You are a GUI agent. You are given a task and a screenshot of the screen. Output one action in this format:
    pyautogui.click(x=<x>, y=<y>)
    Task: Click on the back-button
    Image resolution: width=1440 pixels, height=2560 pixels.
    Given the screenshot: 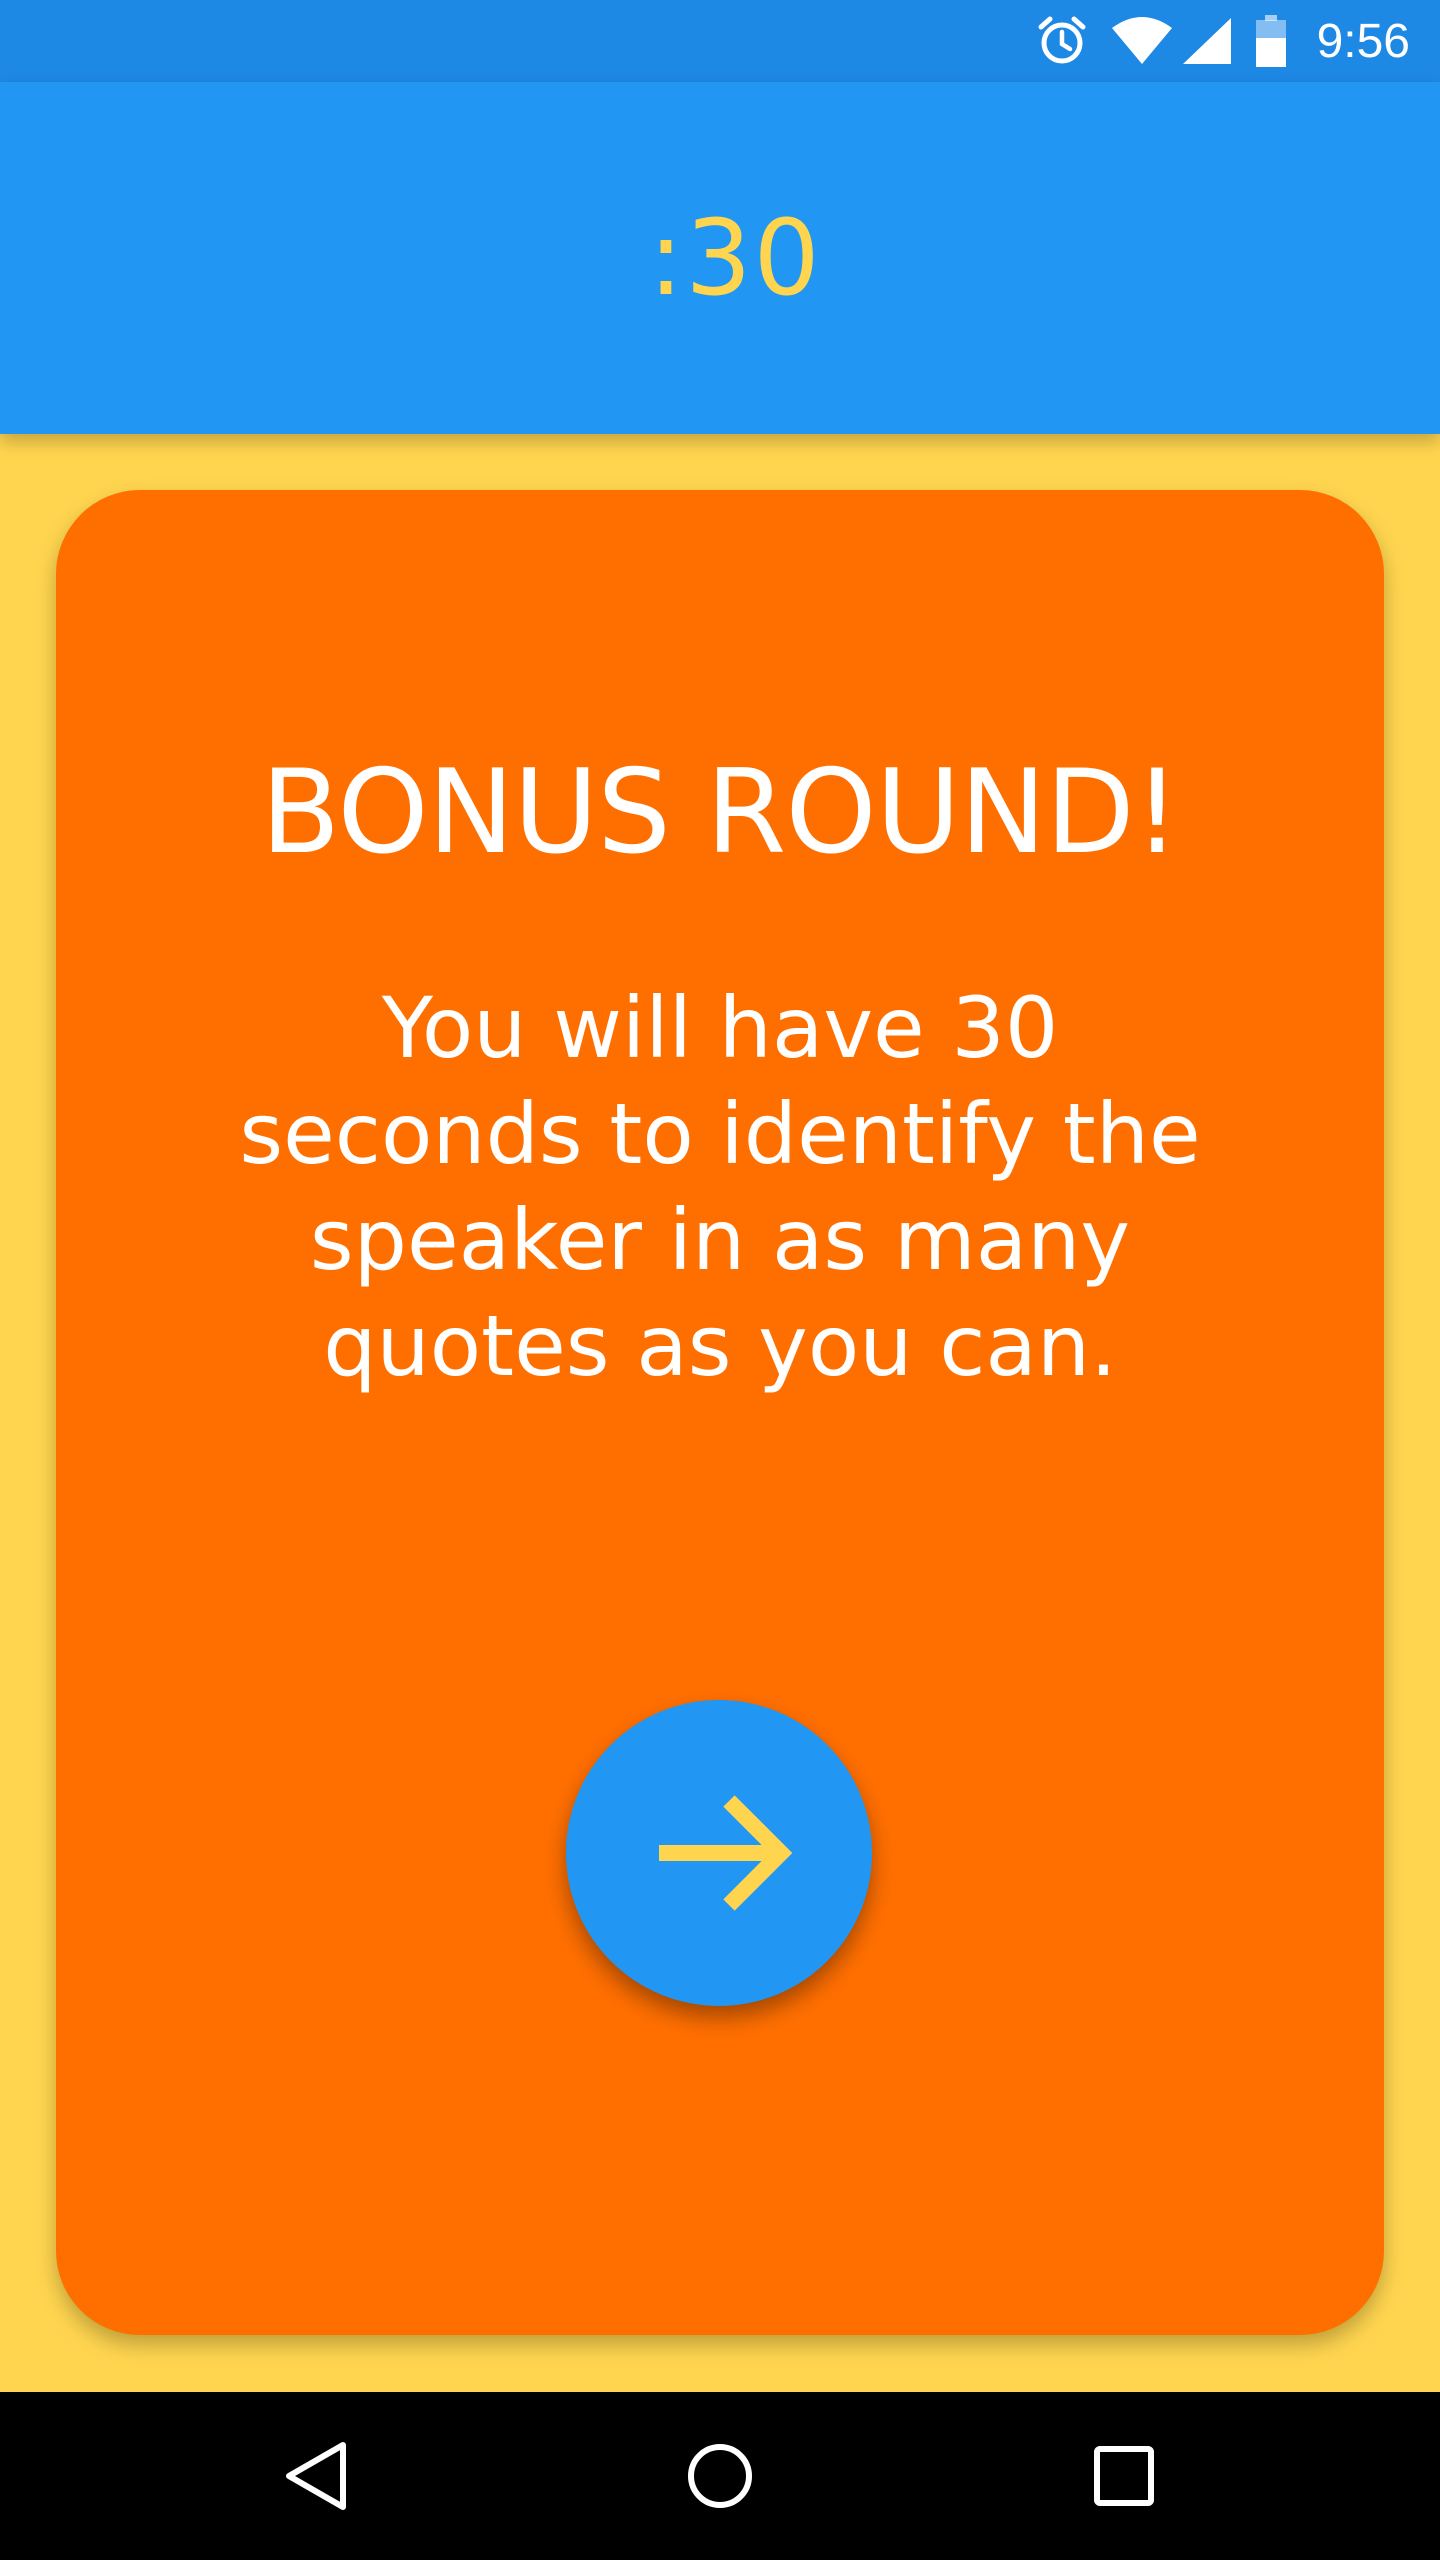 What is the action you would take?
    pyautogui.click(x=316, y=2476)
    